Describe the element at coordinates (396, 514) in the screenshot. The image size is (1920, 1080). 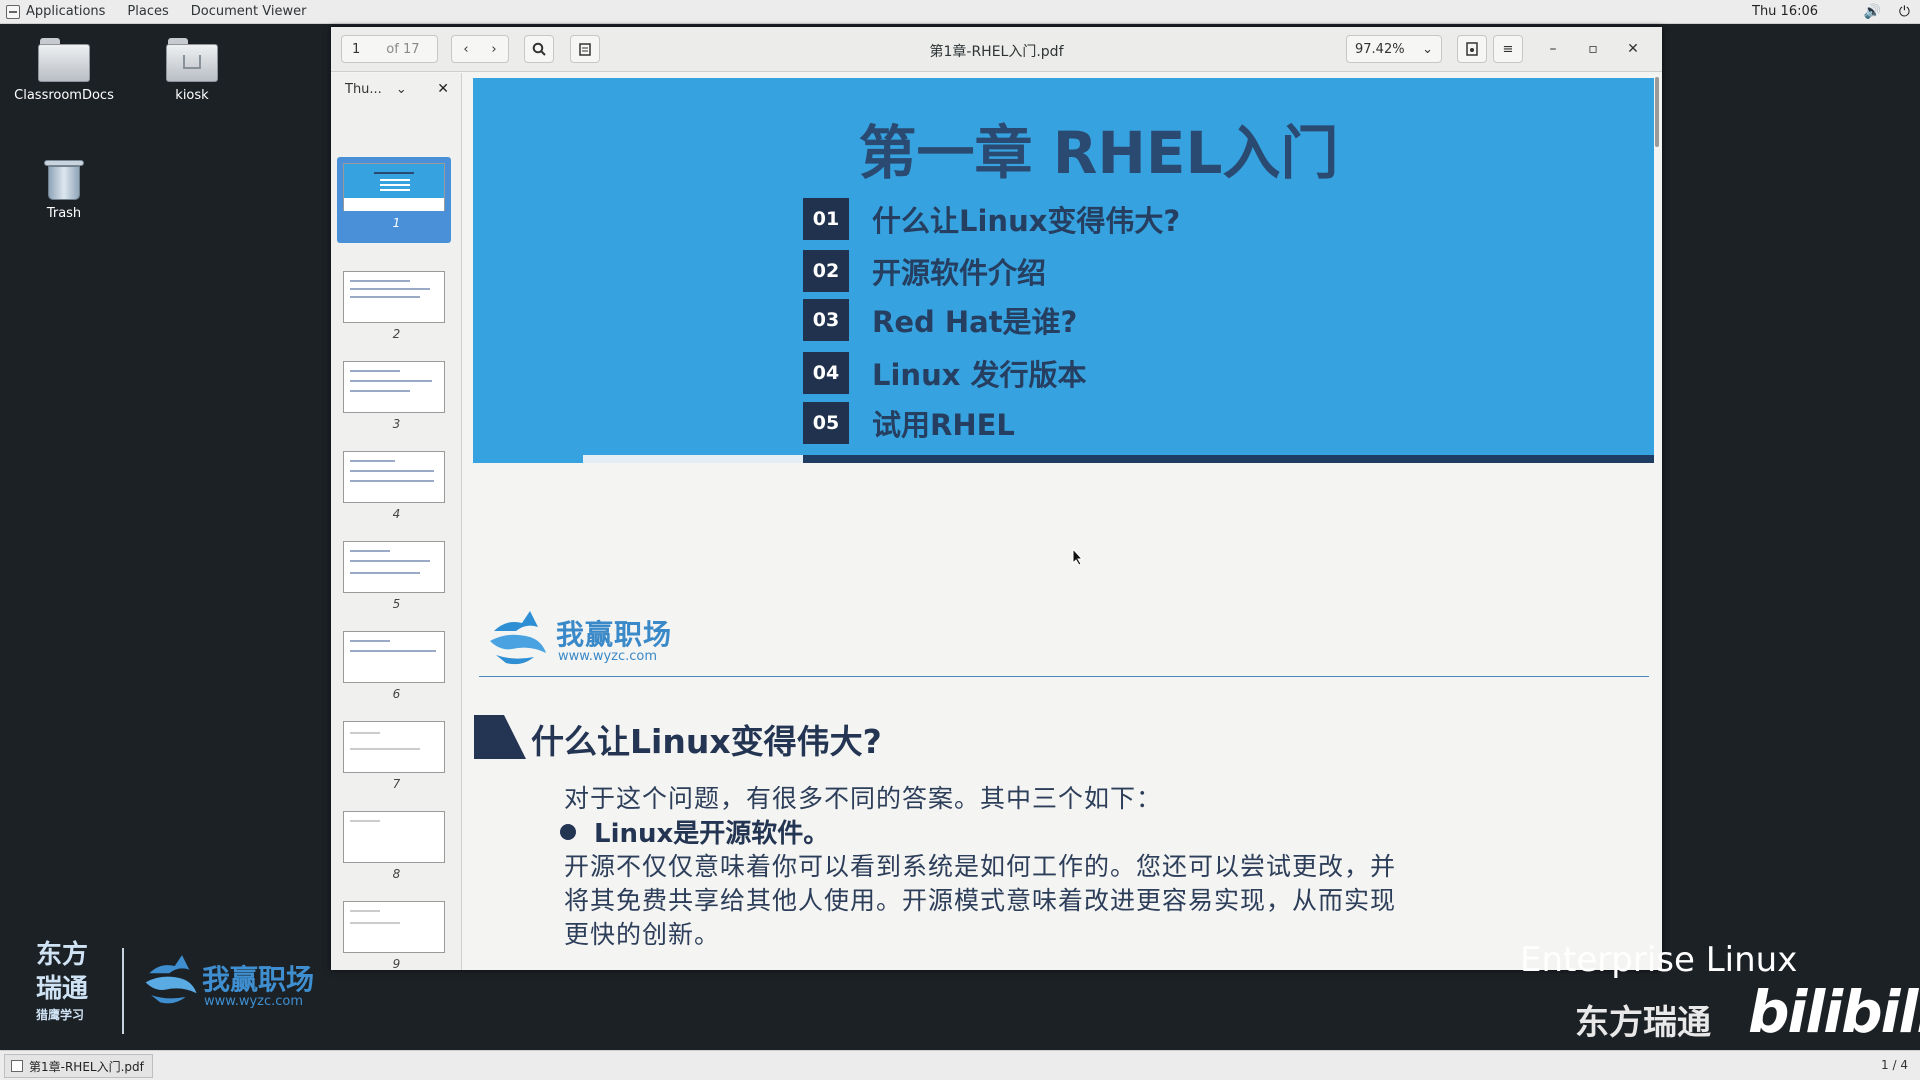
I see `thumbnail-number: 4` at that location.